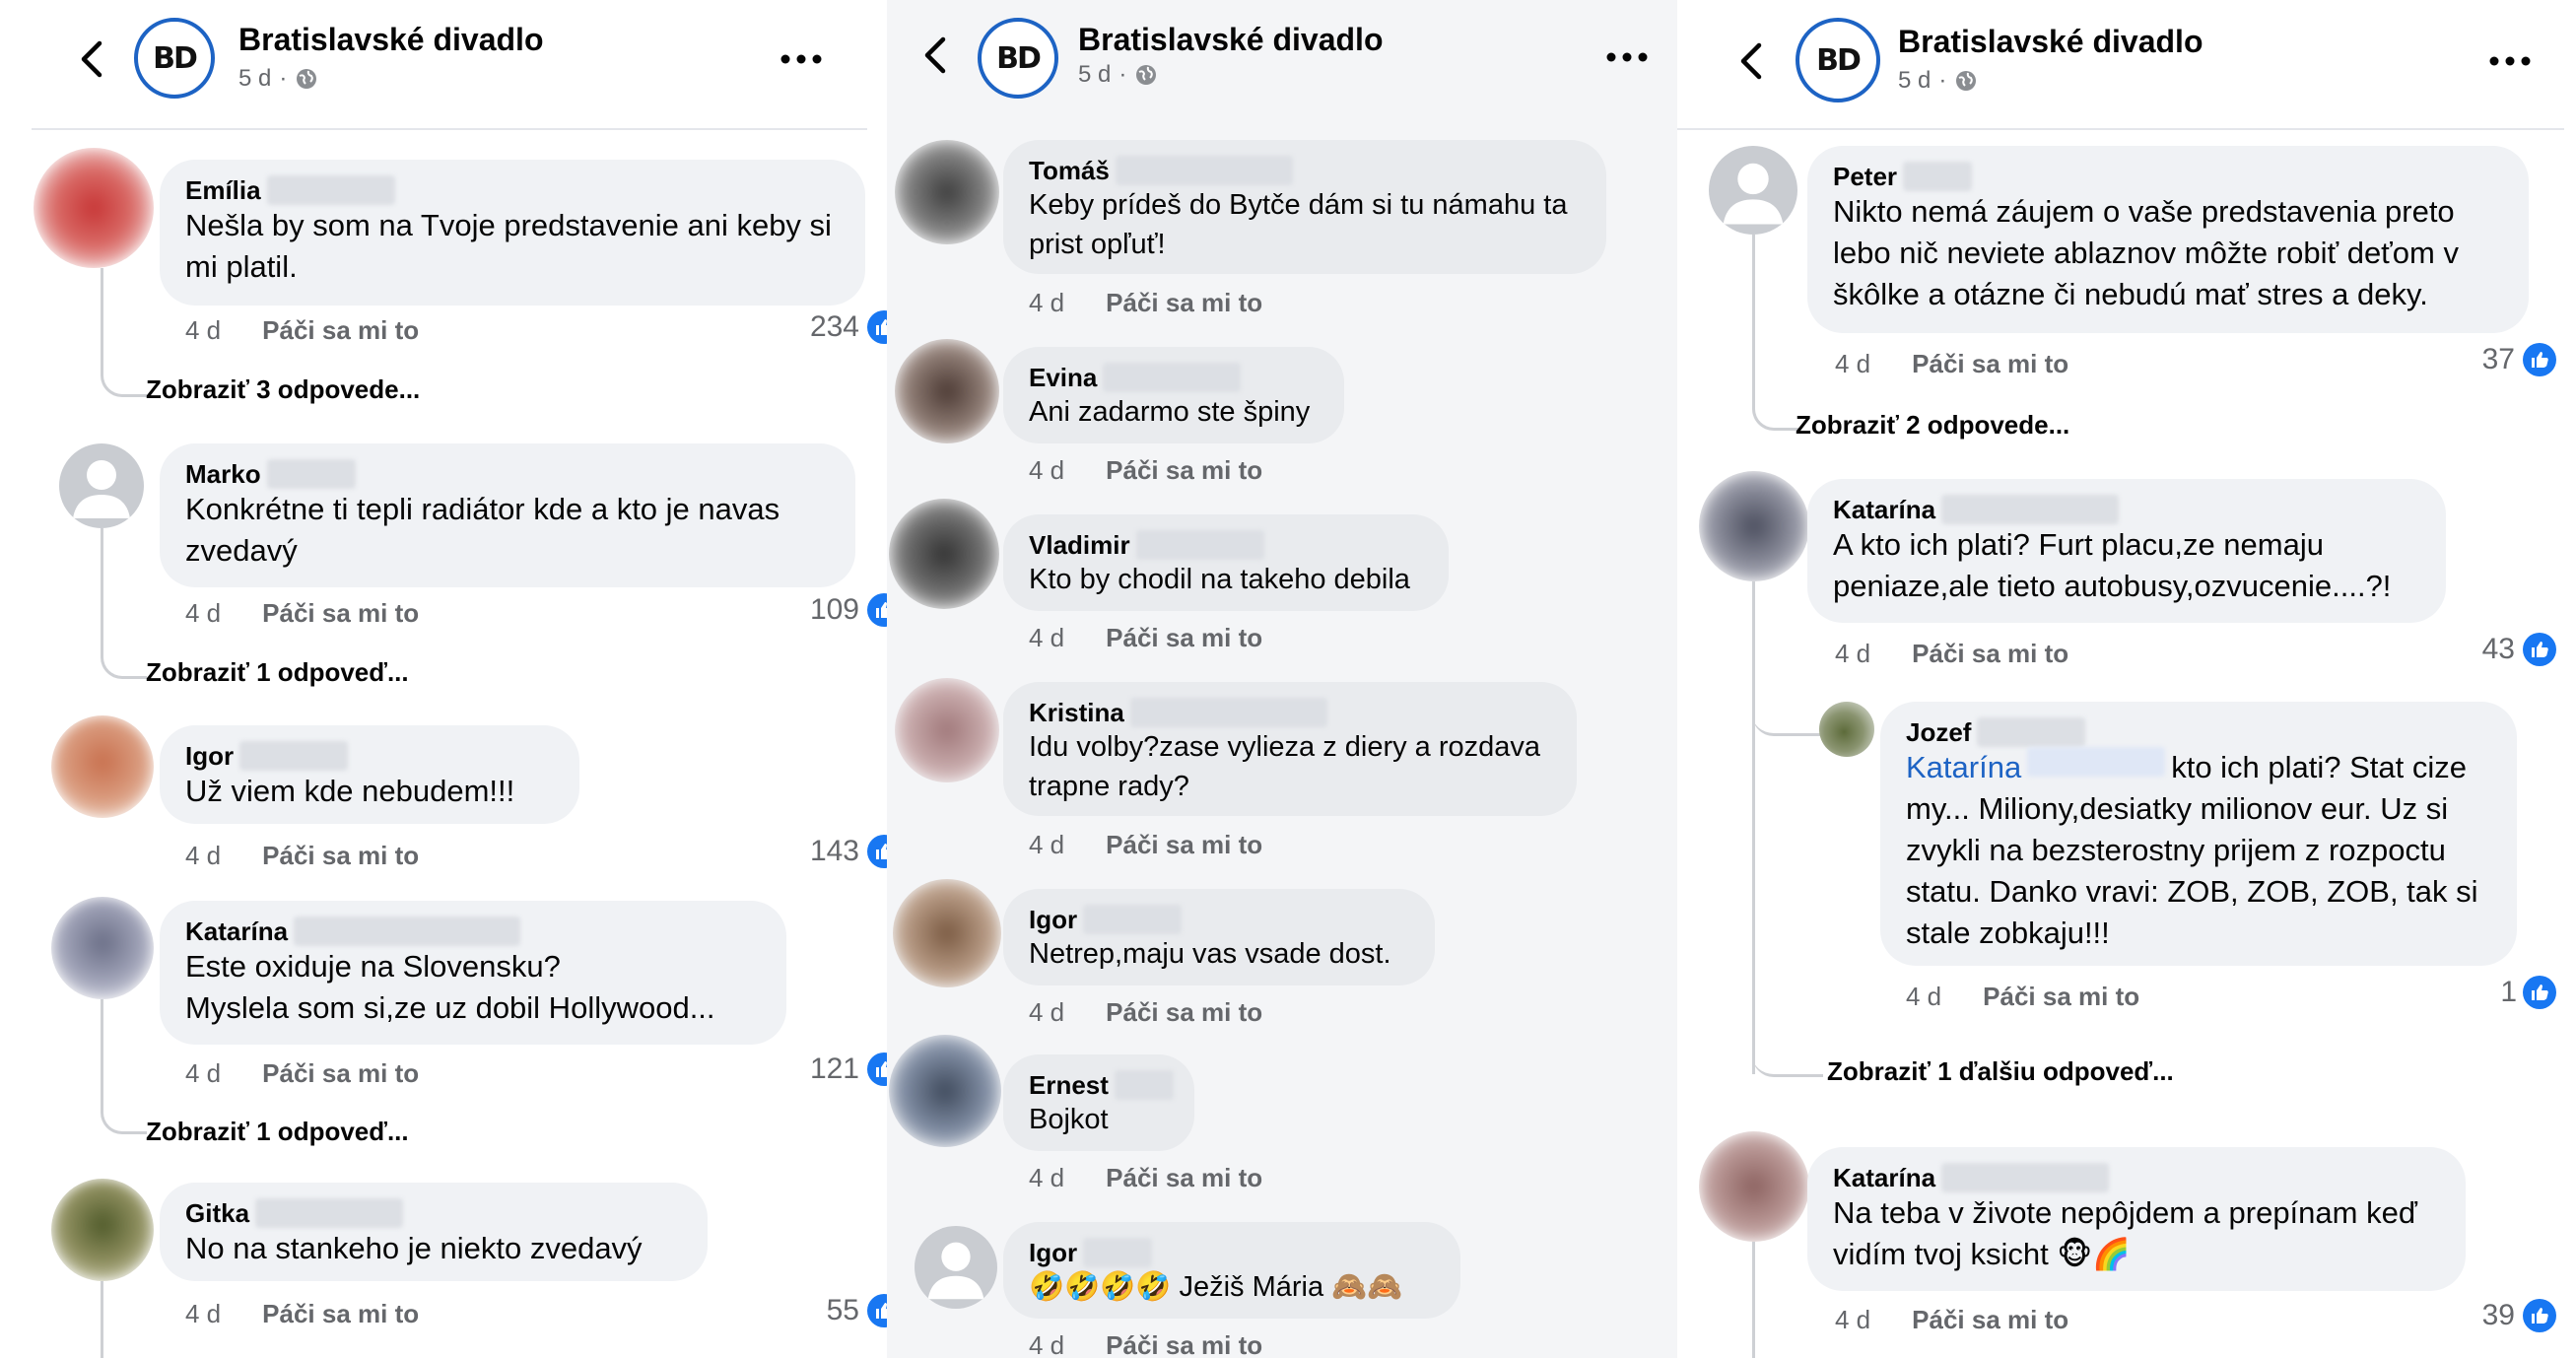 This screenshot has height=1358, width=2576. I want to click on comment-bubble: Evina Ani zadarmo ste špiny, so click(1173, 395).